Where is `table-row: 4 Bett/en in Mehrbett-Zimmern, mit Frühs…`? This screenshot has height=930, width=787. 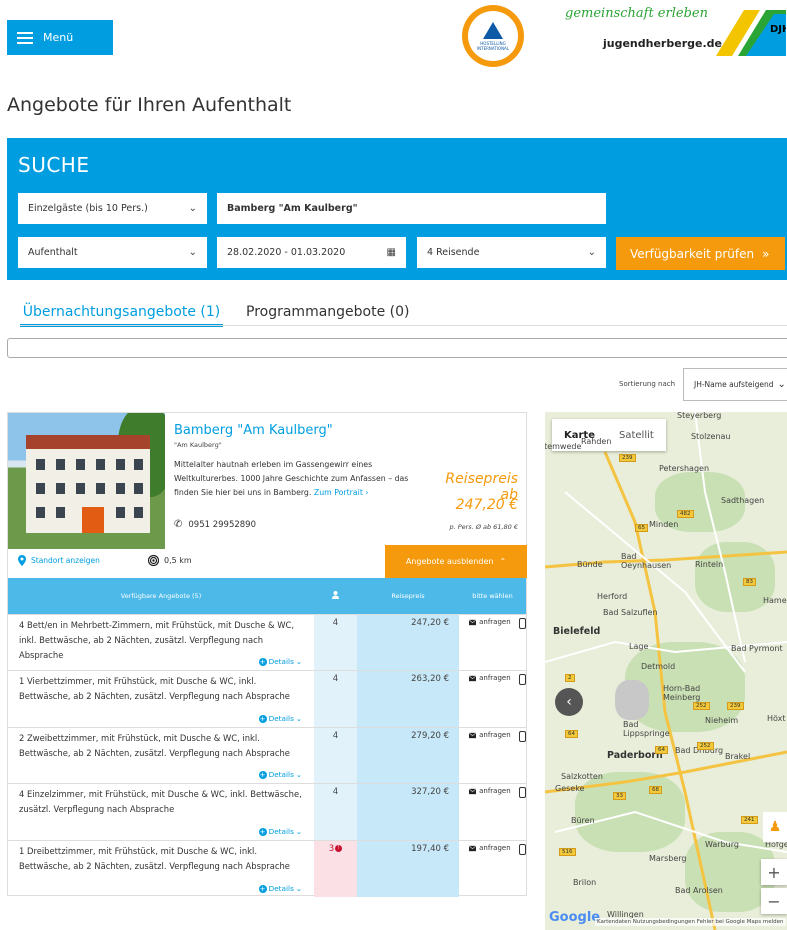
table-row: 4 Bett/en in Mehrbett-Zimmern, mit Frühs… is located at coordinates (267, 642).